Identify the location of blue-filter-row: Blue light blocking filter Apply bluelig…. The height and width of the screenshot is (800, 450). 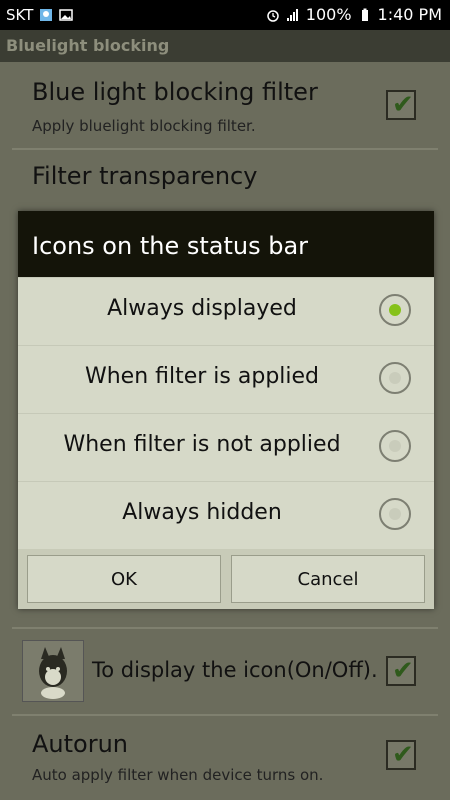
(225, 105).